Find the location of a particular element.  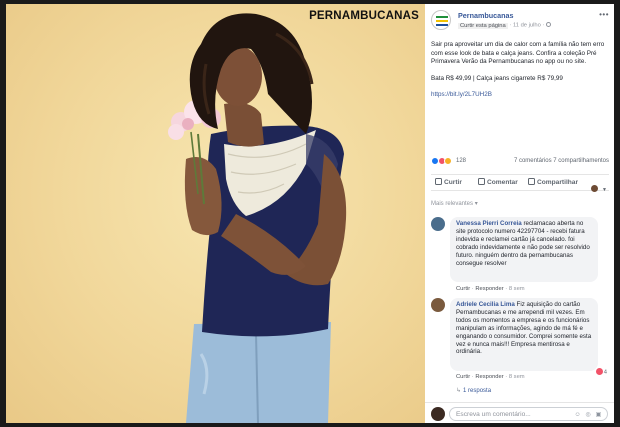

post-actions: Curtir Comentar Compartilhar ▼ is located at coordinates (520, 183).